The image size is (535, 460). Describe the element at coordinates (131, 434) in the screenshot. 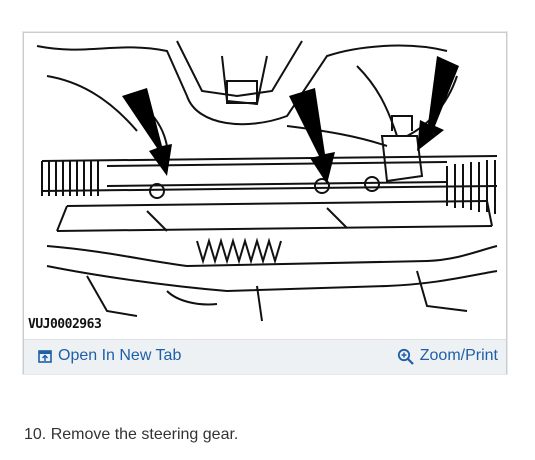

I see `step-instruction: 10. Remove the steering gear.` at that location.